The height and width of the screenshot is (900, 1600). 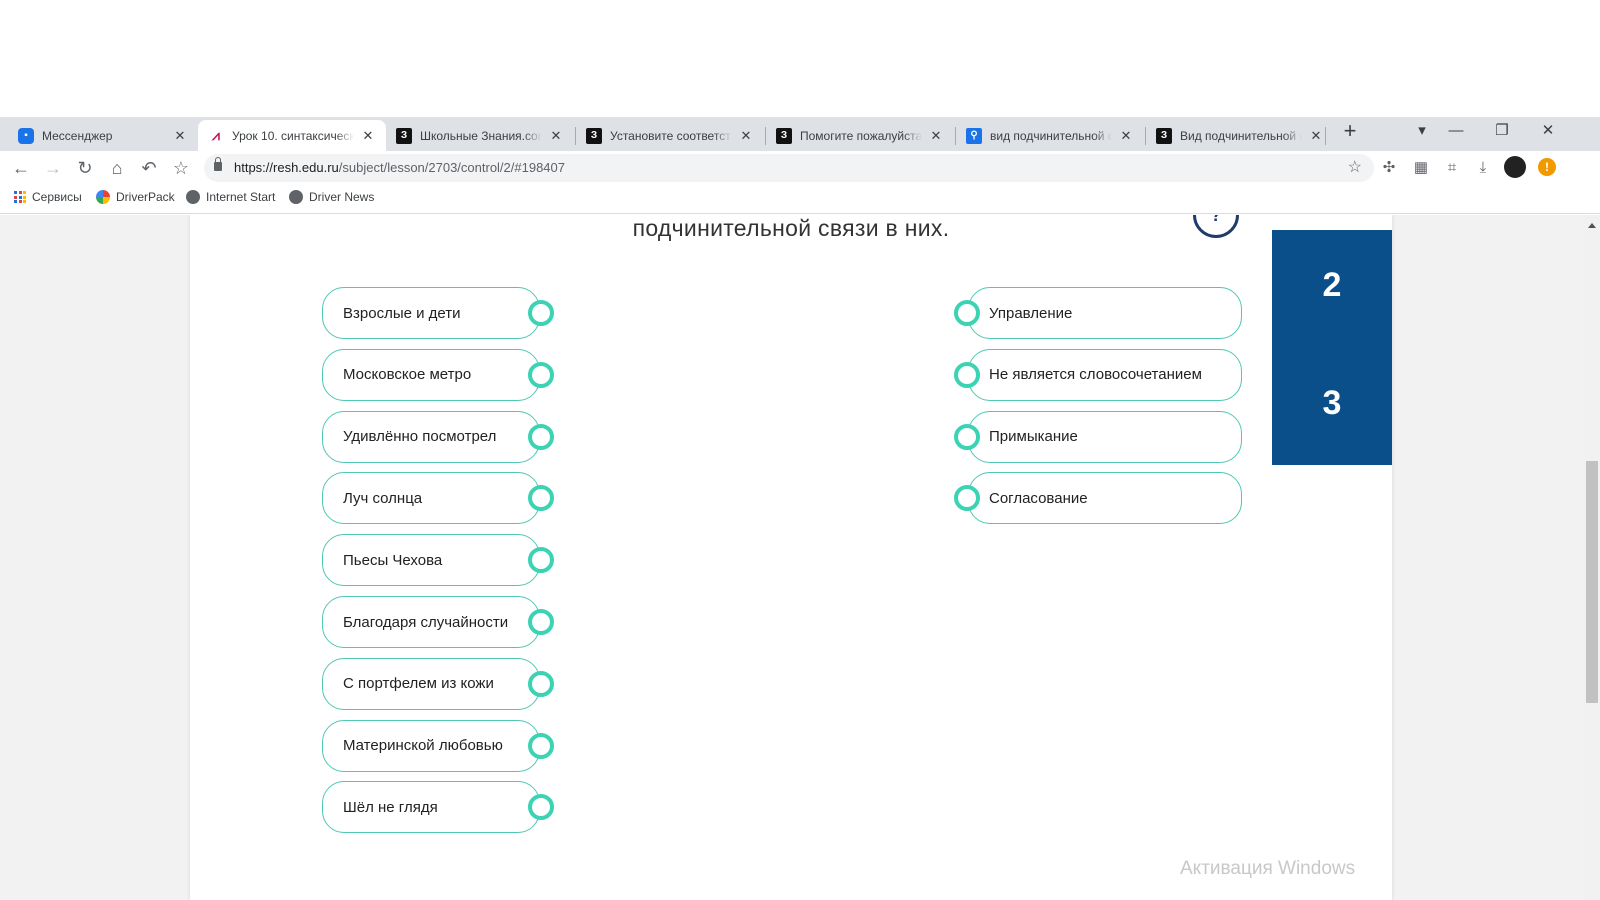 I want to click on item-label: Согласование, so click(x=1038, y=498).